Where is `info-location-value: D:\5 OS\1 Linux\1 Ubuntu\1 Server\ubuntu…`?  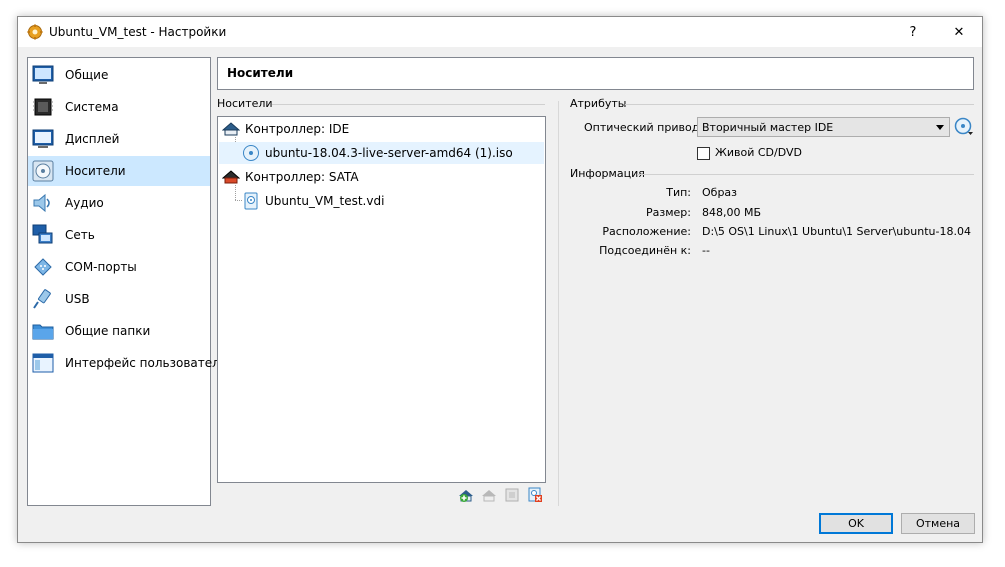
info-location-value: D:\5 OS\1 Linux\1 Ubuntu\1 Server\ubuntu… is located at coordinates (837, 231).